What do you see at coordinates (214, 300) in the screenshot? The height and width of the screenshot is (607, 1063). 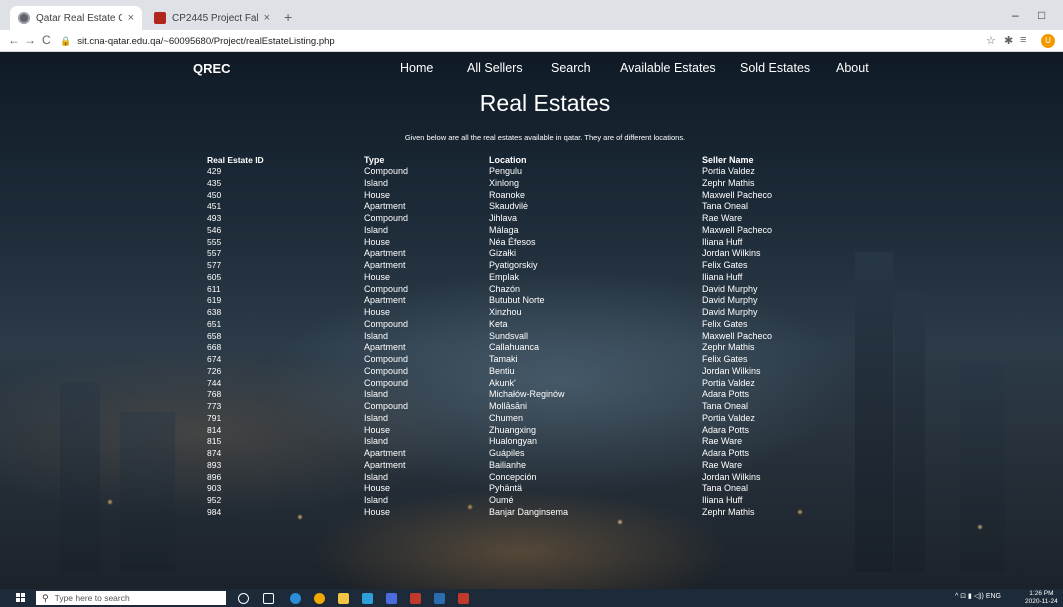 I see `cell-real-estate-id: 619` at bounding box center [214, 300].